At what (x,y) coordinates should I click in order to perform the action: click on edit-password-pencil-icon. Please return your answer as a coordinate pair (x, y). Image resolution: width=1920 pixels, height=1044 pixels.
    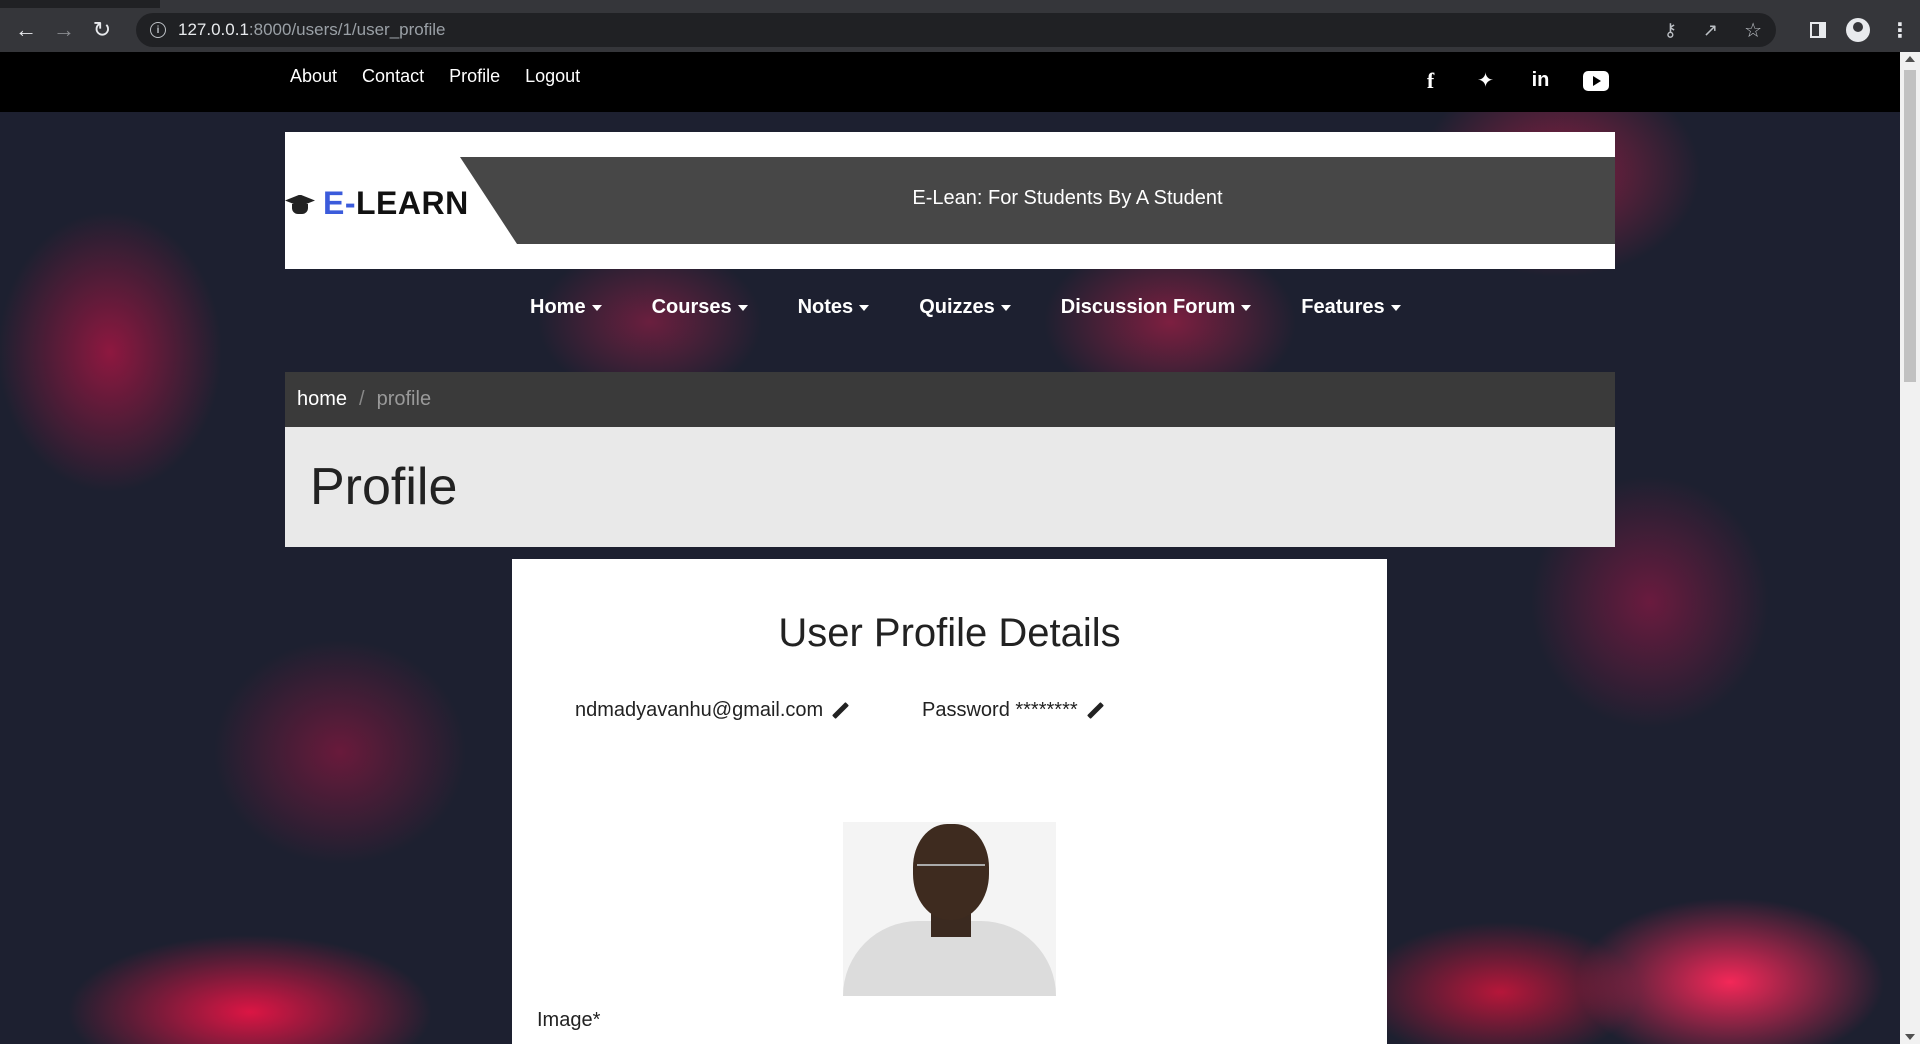
    Looking at the image, I should click on (1095, 711).